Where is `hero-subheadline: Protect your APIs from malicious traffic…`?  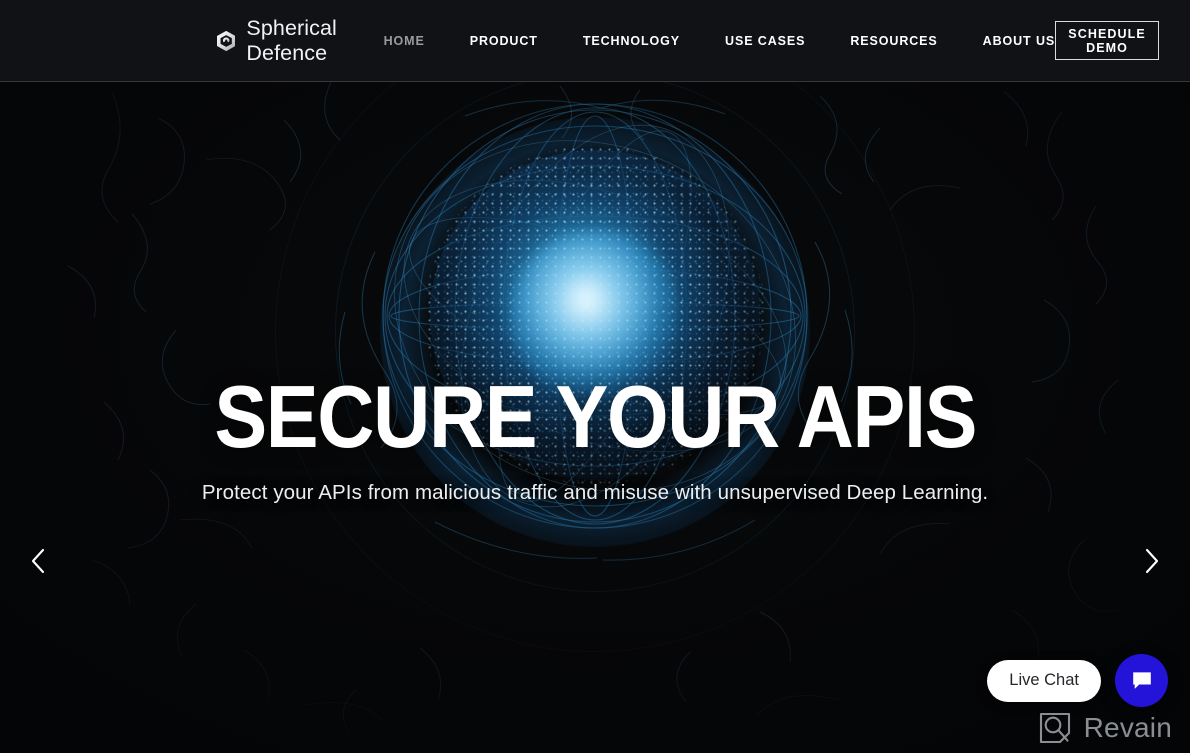 hero-subheadline: Protect your APIs from malicious traffic… is located at coordinates (595, 493).